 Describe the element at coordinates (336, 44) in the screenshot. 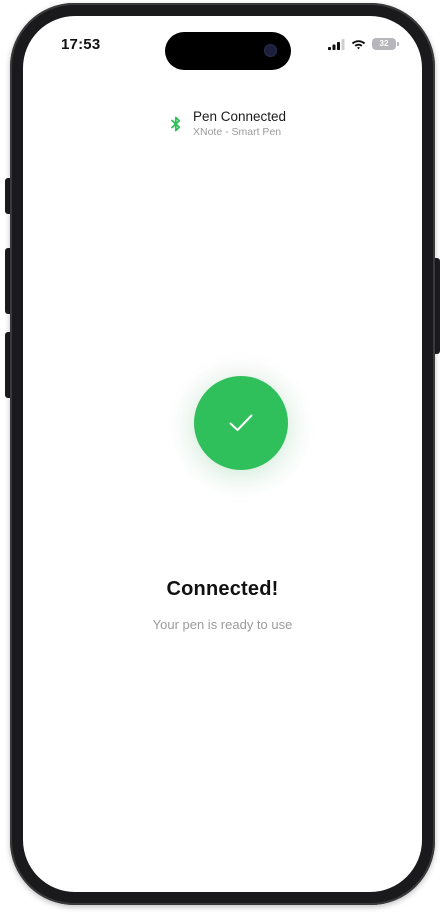

I see `signal-icon` at that location.